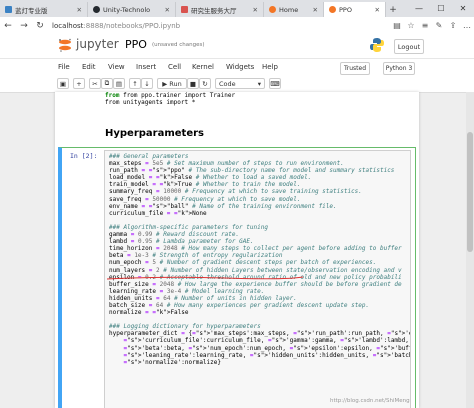 The image size is (474, 408). Describe the element at coordinates (146, 67) in the screenshot. I see `menu-insert: Insert` at that location.